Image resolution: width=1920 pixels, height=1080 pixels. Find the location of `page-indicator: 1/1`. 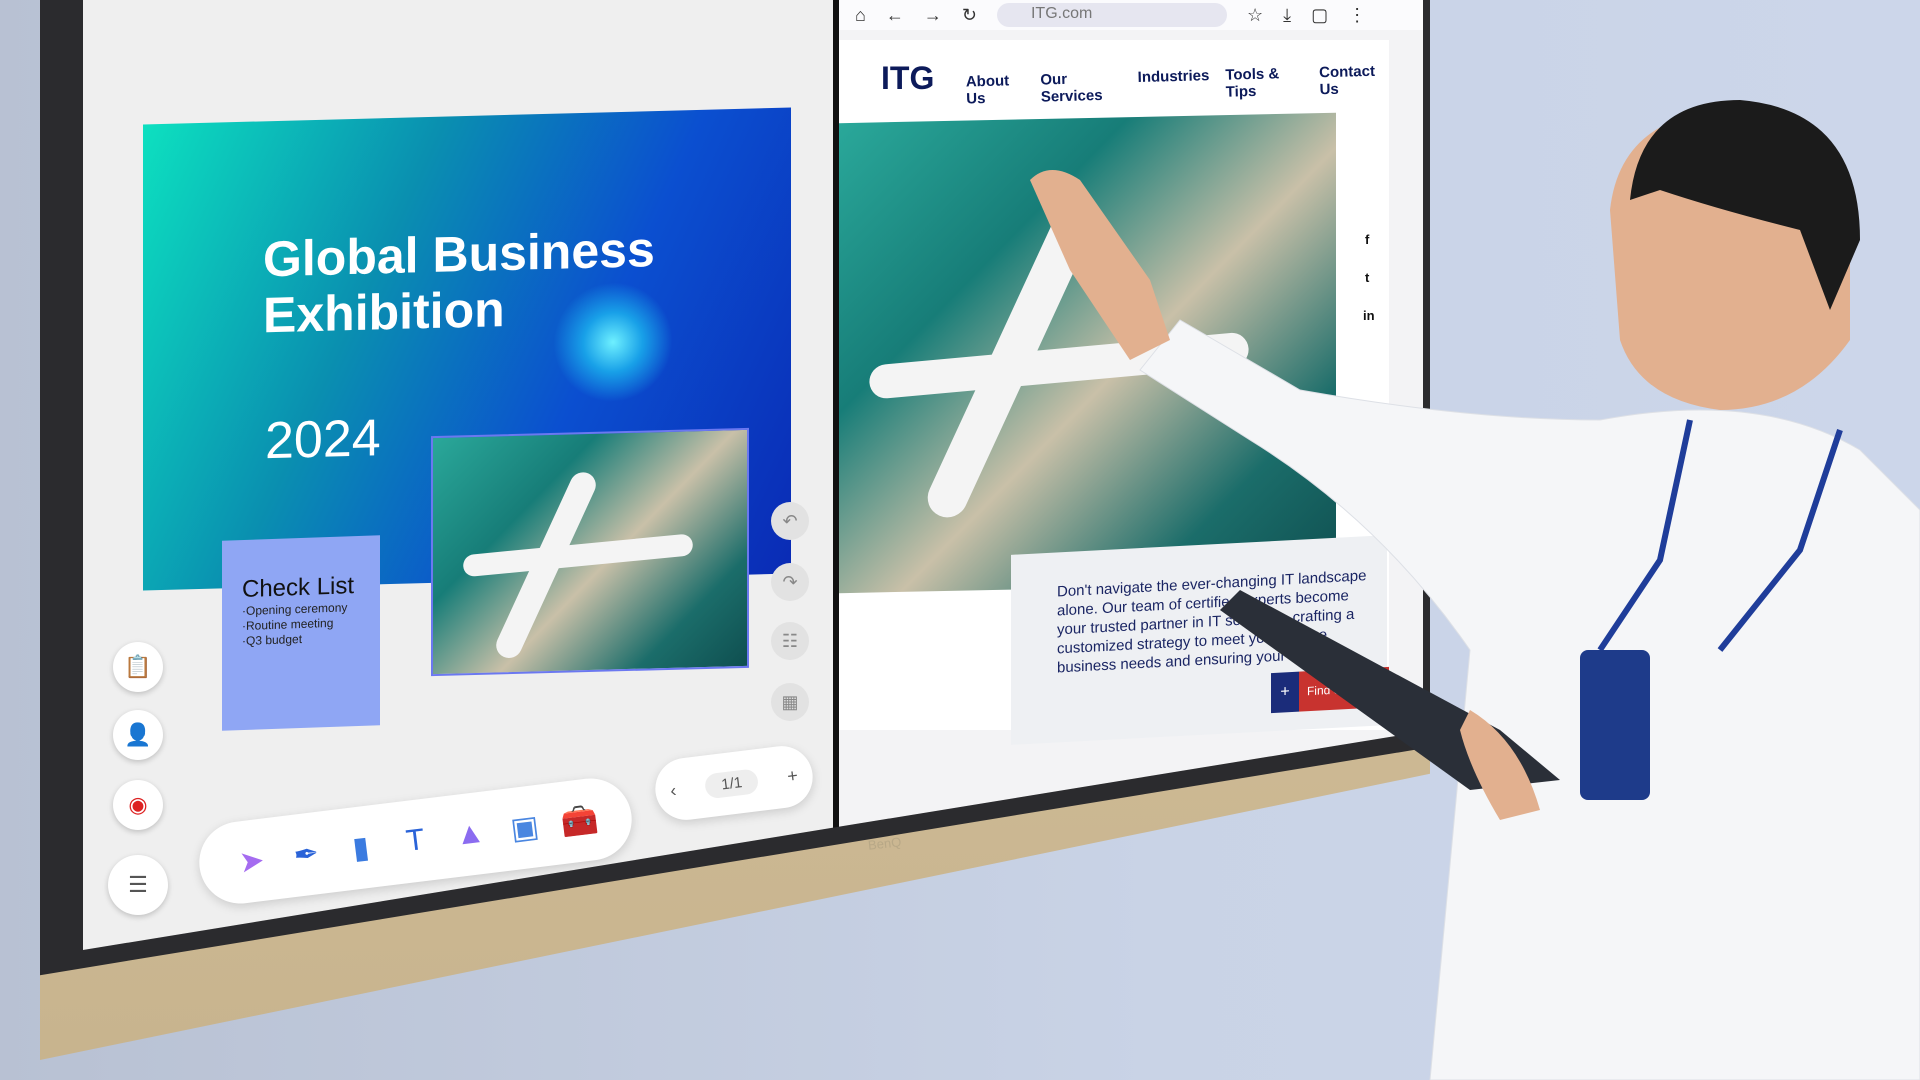

page-indicator: 1/1 is located at coordinates (731, 783).